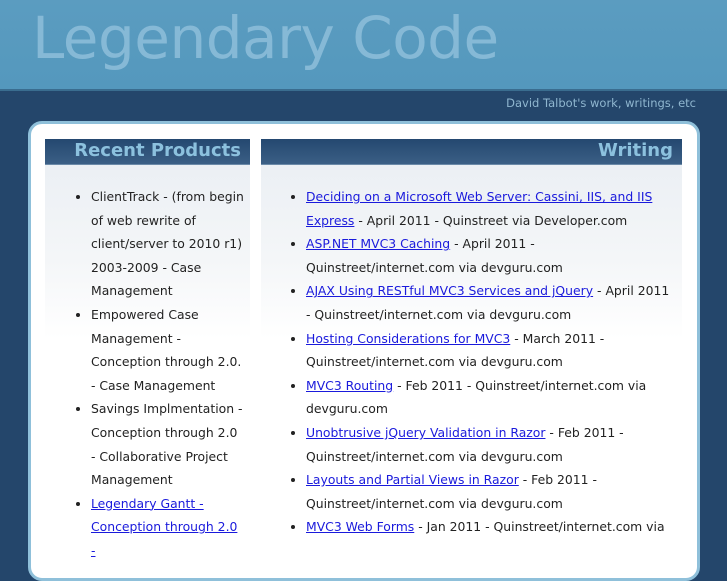 The image size is (727, 581). Describe the element at coordinates (412, 479) in the screenshot. I see `article-link: Layouts and Partial Views in Razor` at that location.